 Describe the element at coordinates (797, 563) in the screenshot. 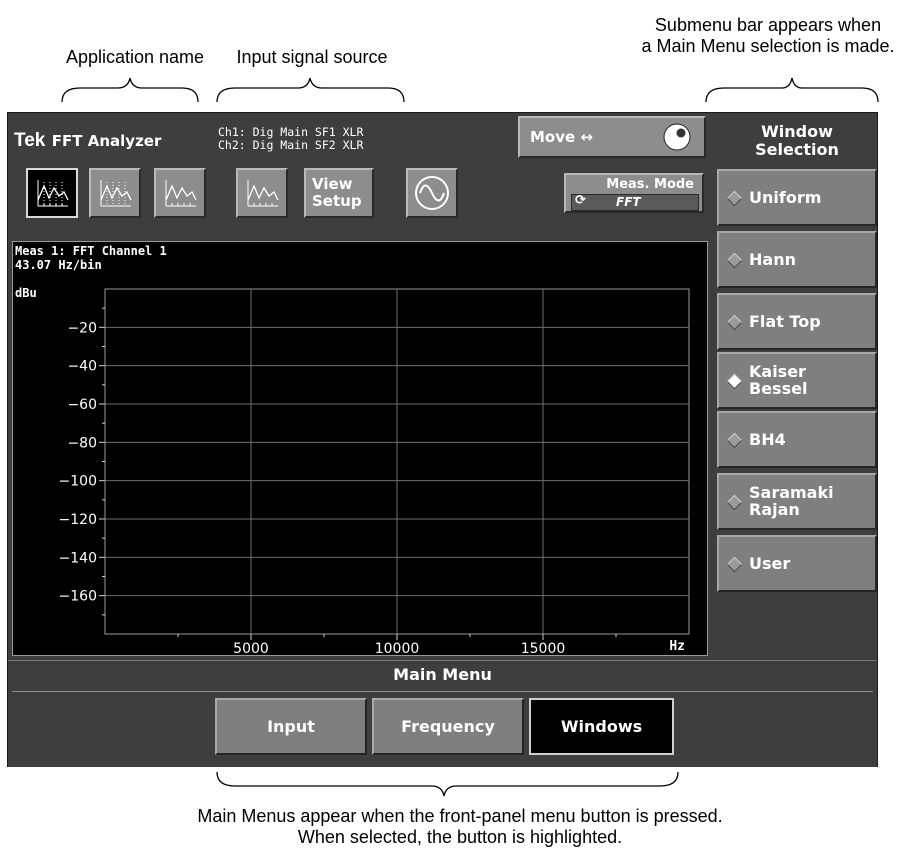

I see `window-option-user: User` at that location.